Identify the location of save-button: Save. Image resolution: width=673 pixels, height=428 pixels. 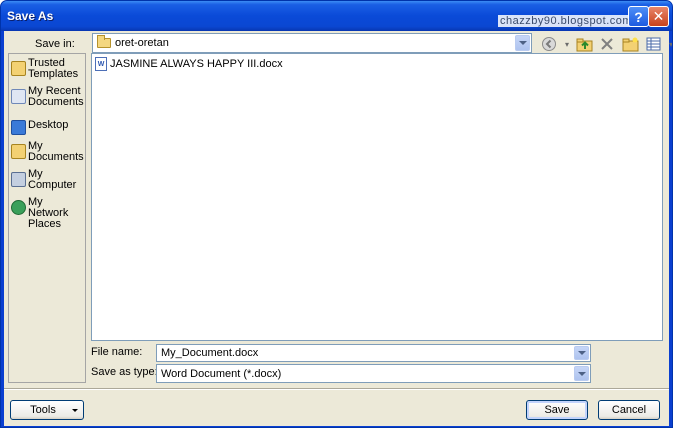
(557, 410).